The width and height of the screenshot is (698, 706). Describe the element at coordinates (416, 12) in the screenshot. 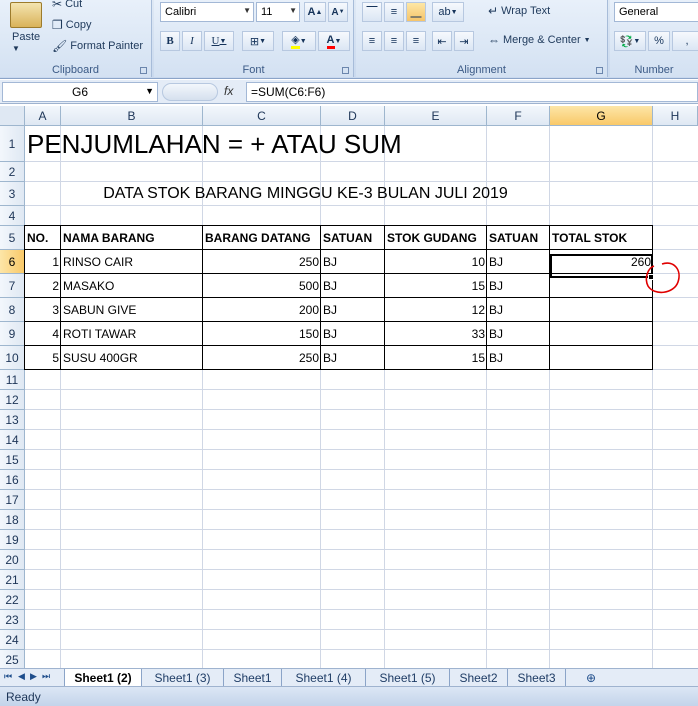

I see `bottom-align-button: ⎽` at that location.